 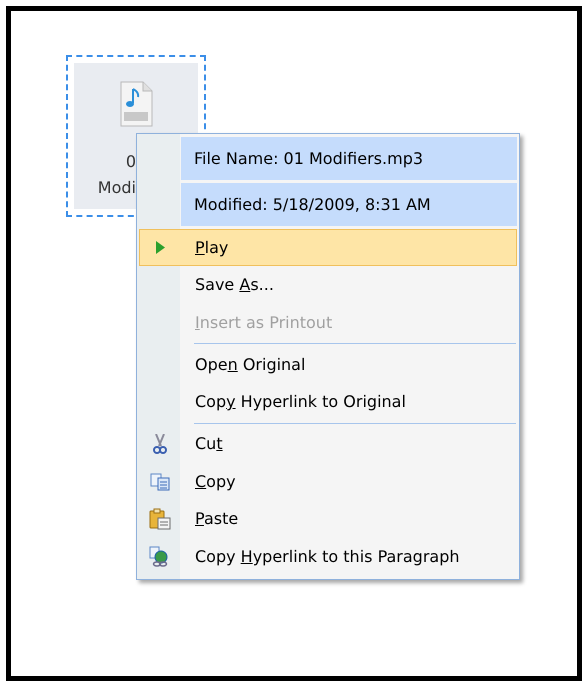 I want to click on file-name-text: 0, so click(x=131, y=162).